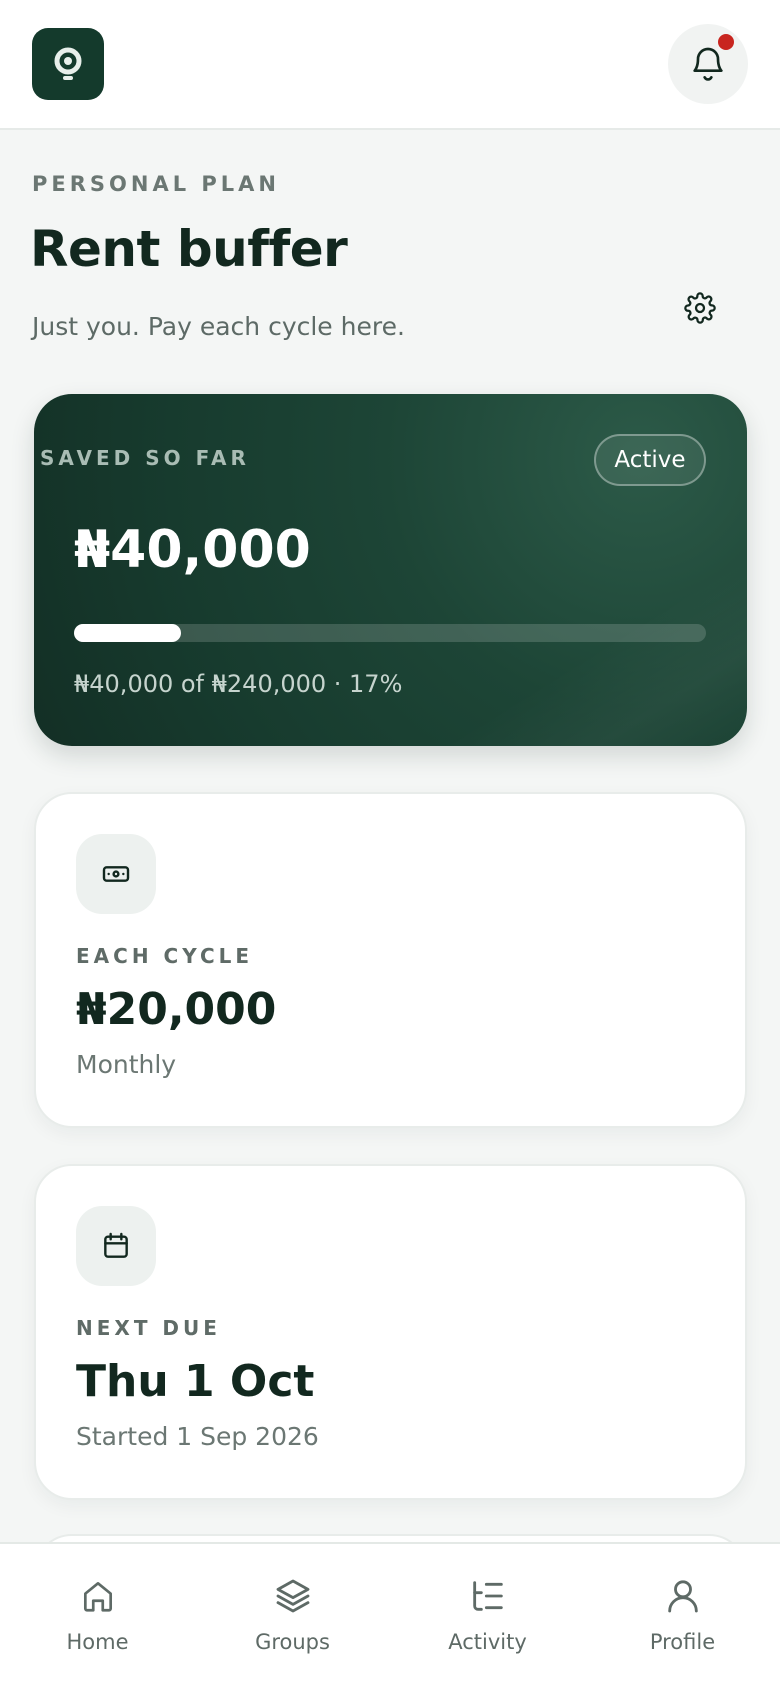 Image resolution: width=780 pixels, height=1688 pixels. Describe the element at coordinates (165, 956) in the screenshot. I see `each-cycle-label: EACH CYCLE` at that location.